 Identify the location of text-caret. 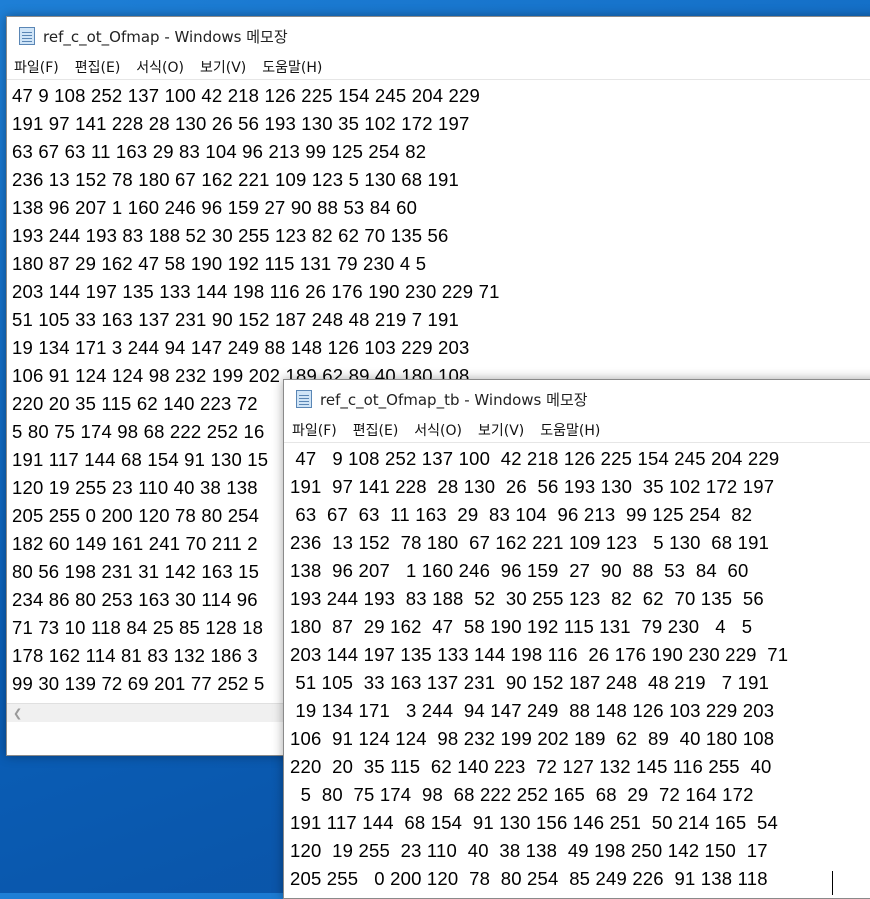
(832, 883).